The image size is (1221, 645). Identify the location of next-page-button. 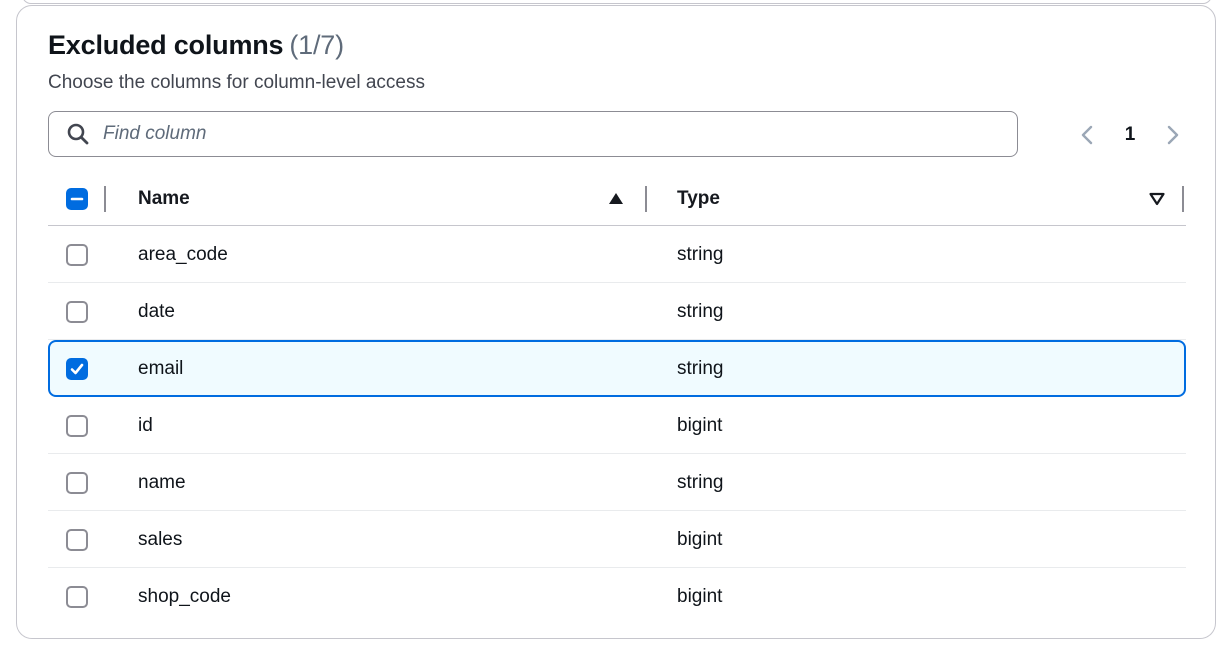
(1173, 135).